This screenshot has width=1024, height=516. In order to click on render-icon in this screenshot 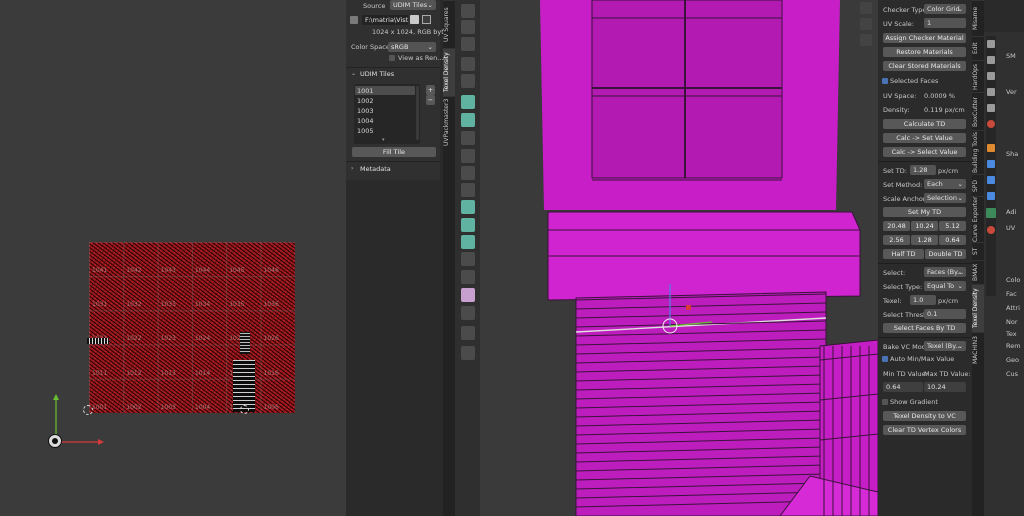, I will do `click(991, 60)`.